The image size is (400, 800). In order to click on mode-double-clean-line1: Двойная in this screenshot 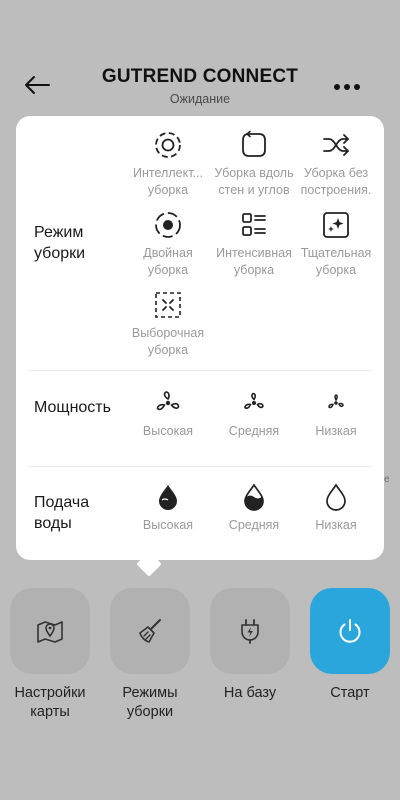, I will do `click(168, 253)`.